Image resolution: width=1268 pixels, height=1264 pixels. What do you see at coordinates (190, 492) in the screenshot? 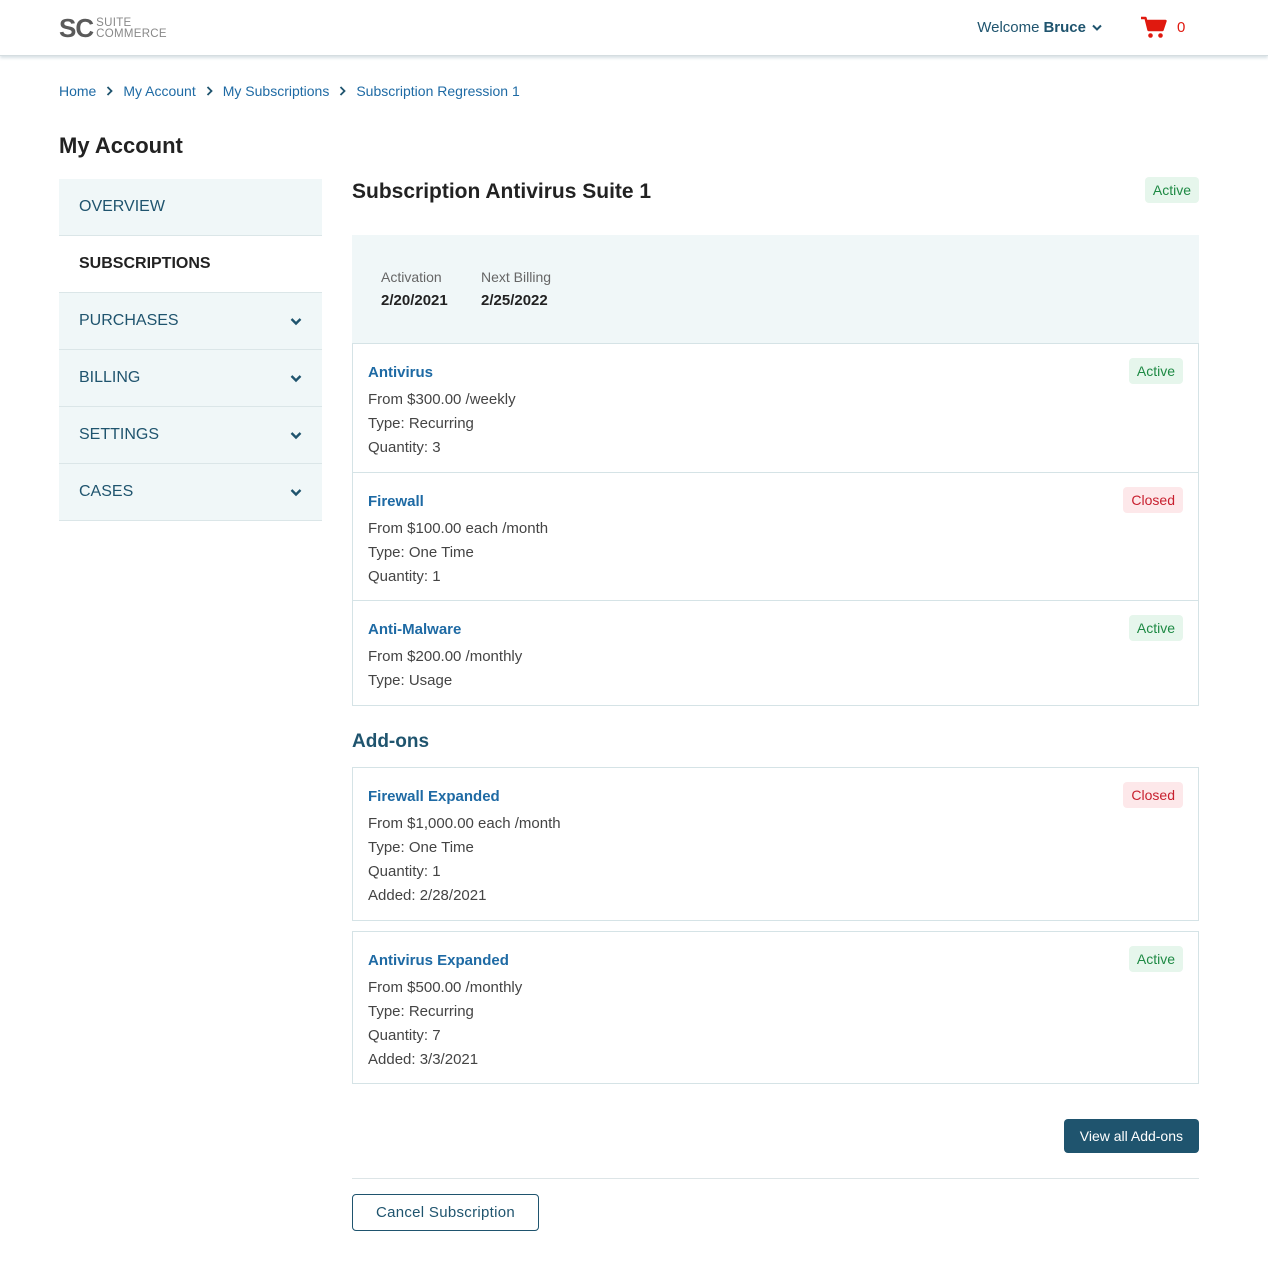
I see `sidebar-item-cases: CASES` at bounding box center [190, 492].